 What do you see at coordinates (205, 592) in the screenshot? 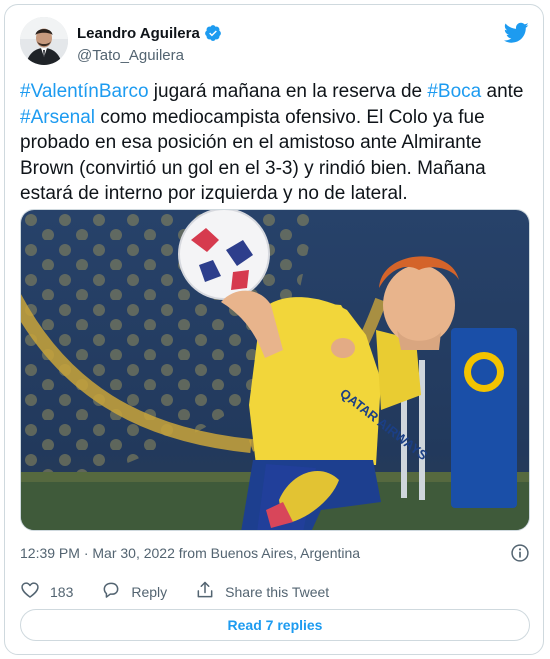
I see `share-icon` at bounding box center [205, 592].